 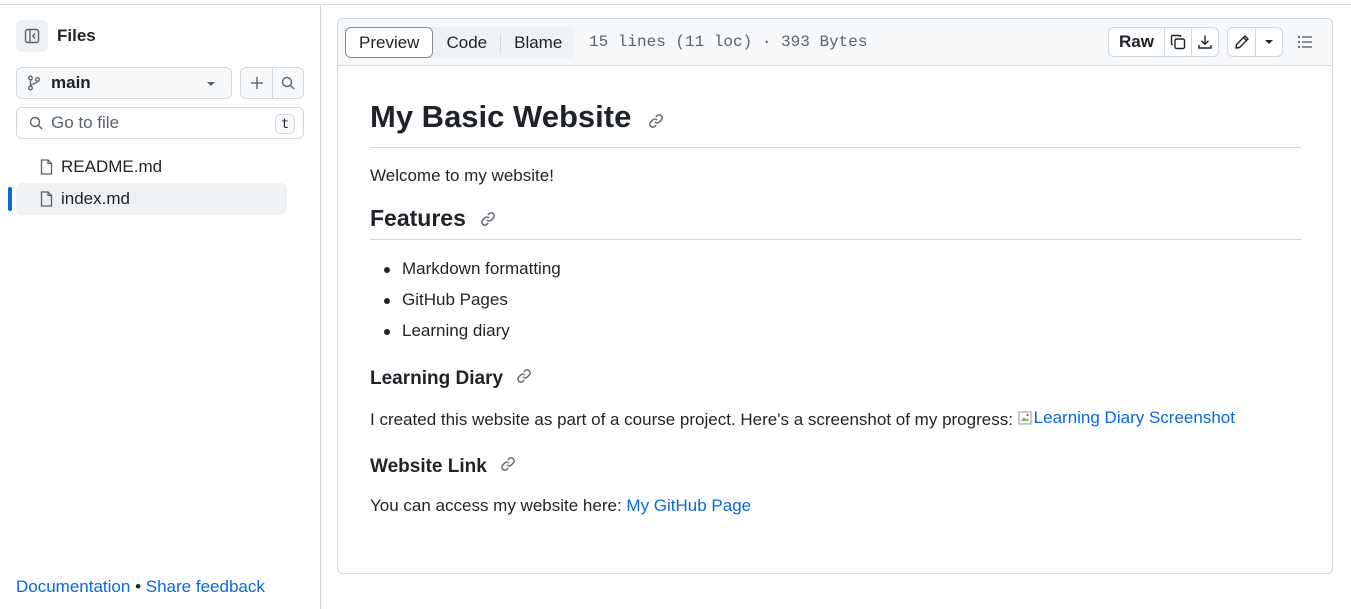 I want to click on list-item: Learning diary, so click(x=835, y=334).